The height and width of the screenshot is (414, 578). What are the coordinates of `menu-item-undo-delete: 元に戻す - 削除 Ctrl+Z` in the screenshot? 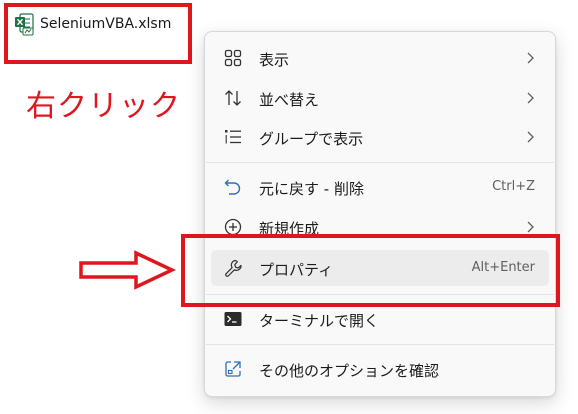 It's located at (380, 187).